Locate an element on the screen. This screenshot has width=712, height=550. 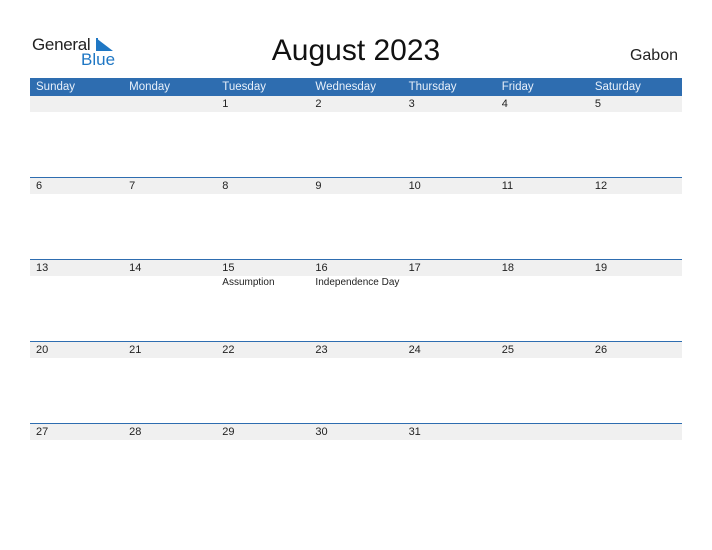
day-number: 25 is located at coordinates (507, 350).